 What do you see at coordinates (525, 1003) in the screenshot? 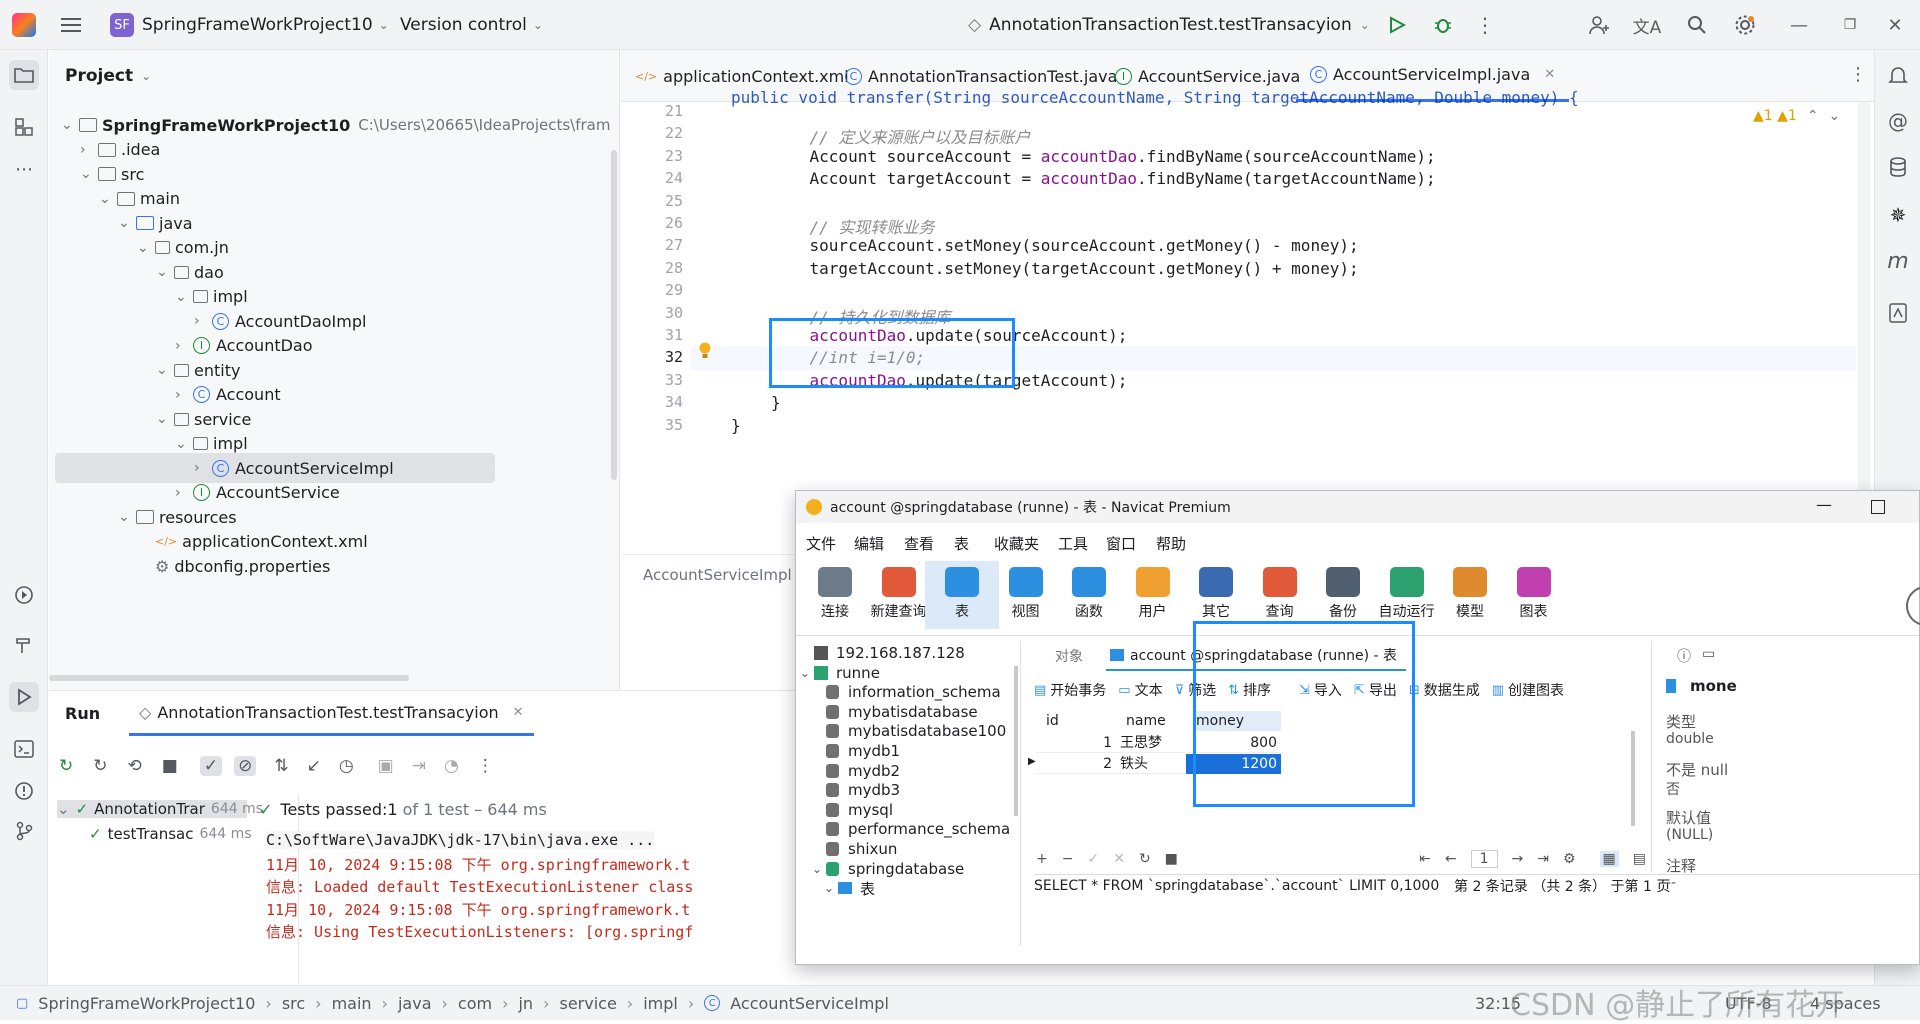
I see `breadcrumb-item: jn` at bounding box center [525, 1003].